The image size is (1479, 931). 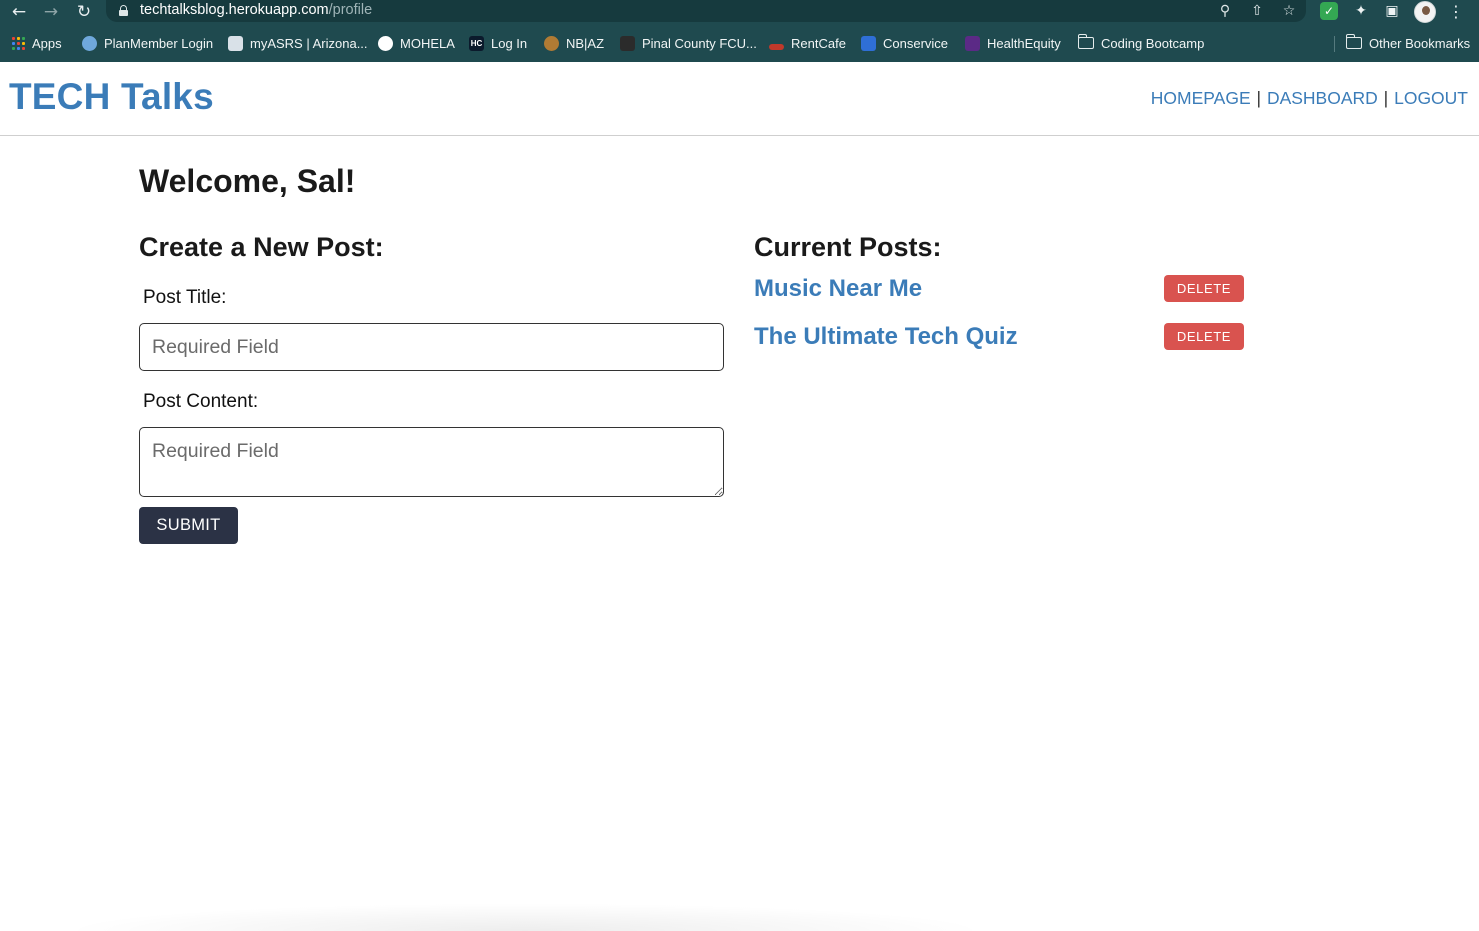 I want to click on post-content-textarea, so click(x=431, y=462).